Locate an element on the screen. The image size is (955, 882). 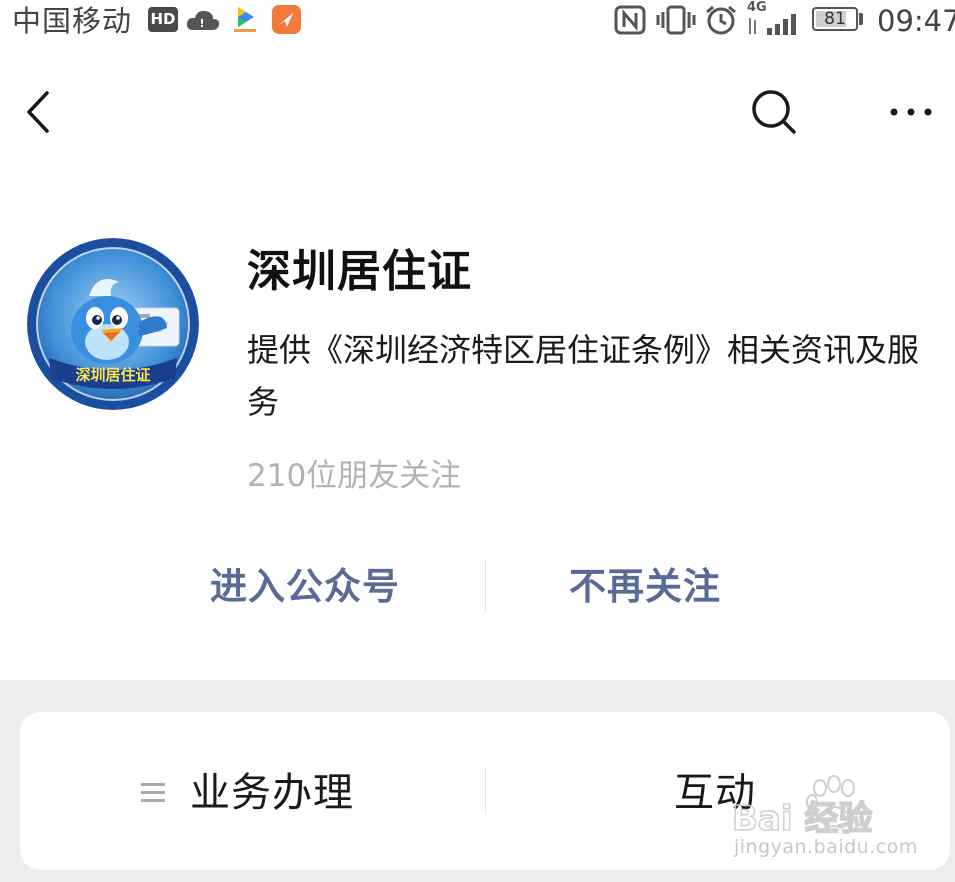
video-app-icon is located at coordinates (245, 19).